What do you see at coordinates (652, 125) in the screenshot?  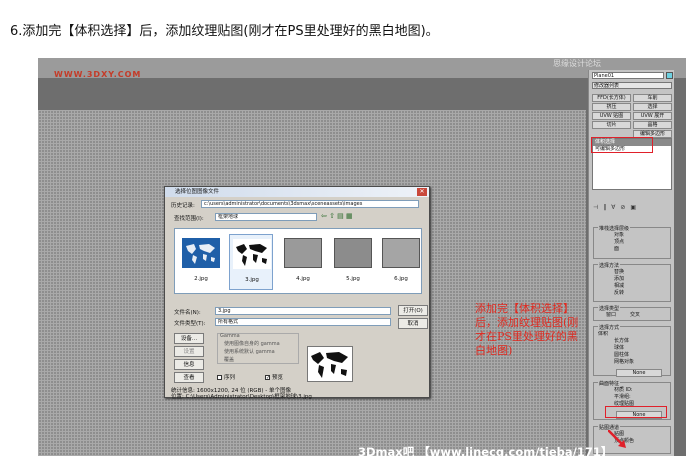 I see `lattice-button: 晶格` at bounding box center [652, 125].